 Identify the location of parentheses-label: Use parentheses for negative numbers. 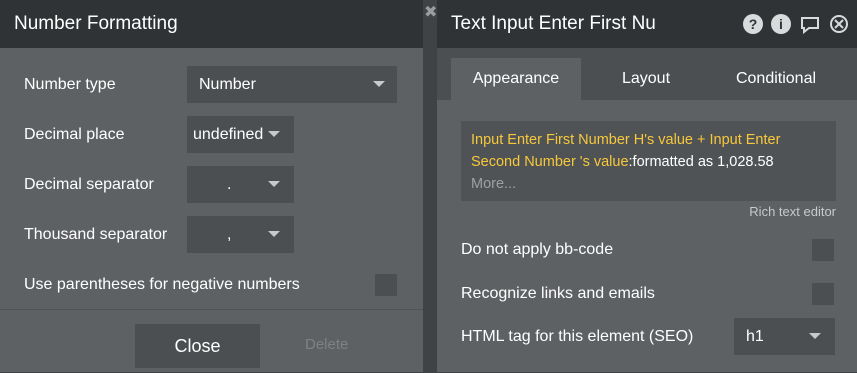
(162, 284).